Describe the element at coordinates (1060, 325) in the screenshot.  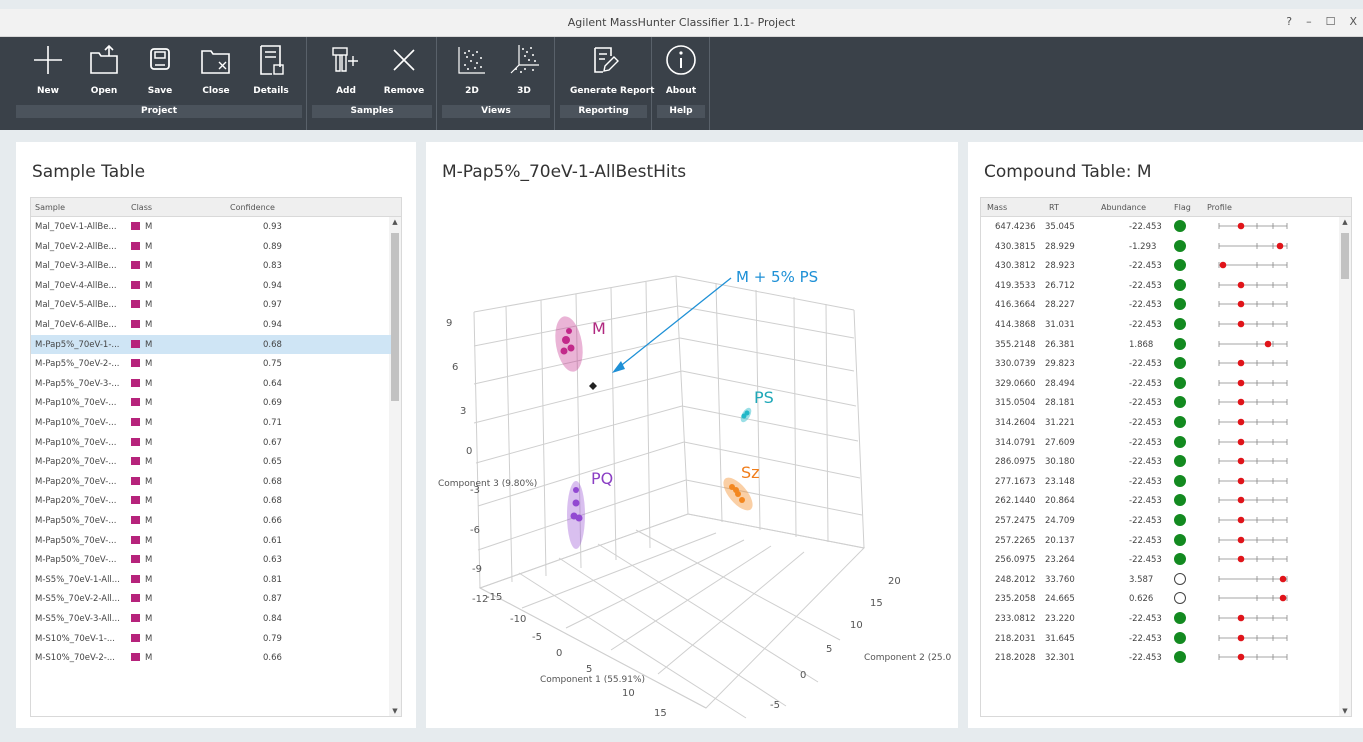
I see `compound-rt: 31.031` at that location.